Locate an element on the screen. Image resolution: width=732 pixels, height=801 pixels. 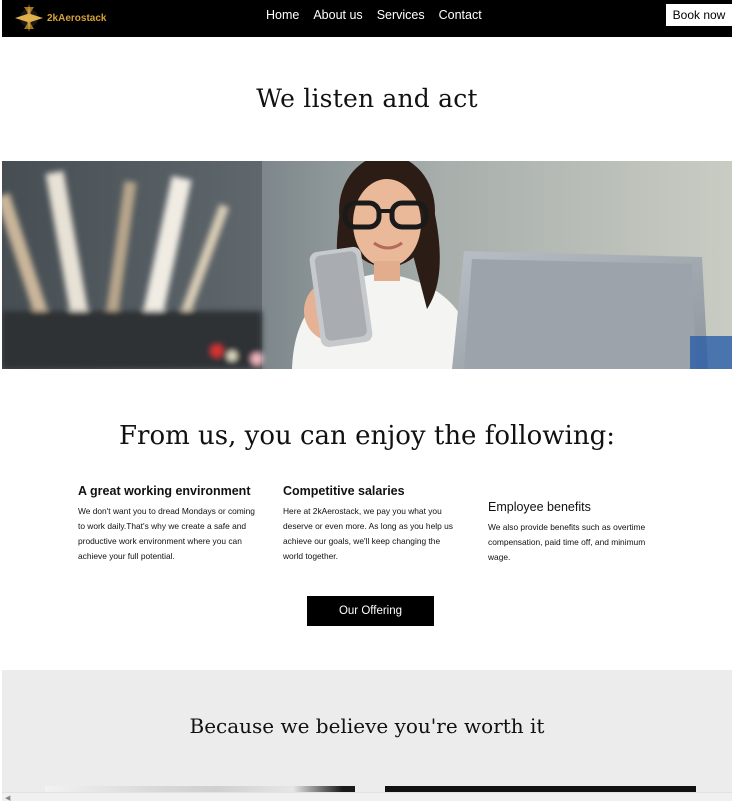
benefits-title: From us, you can enjoy the following: is located at coordinates (366, 436).